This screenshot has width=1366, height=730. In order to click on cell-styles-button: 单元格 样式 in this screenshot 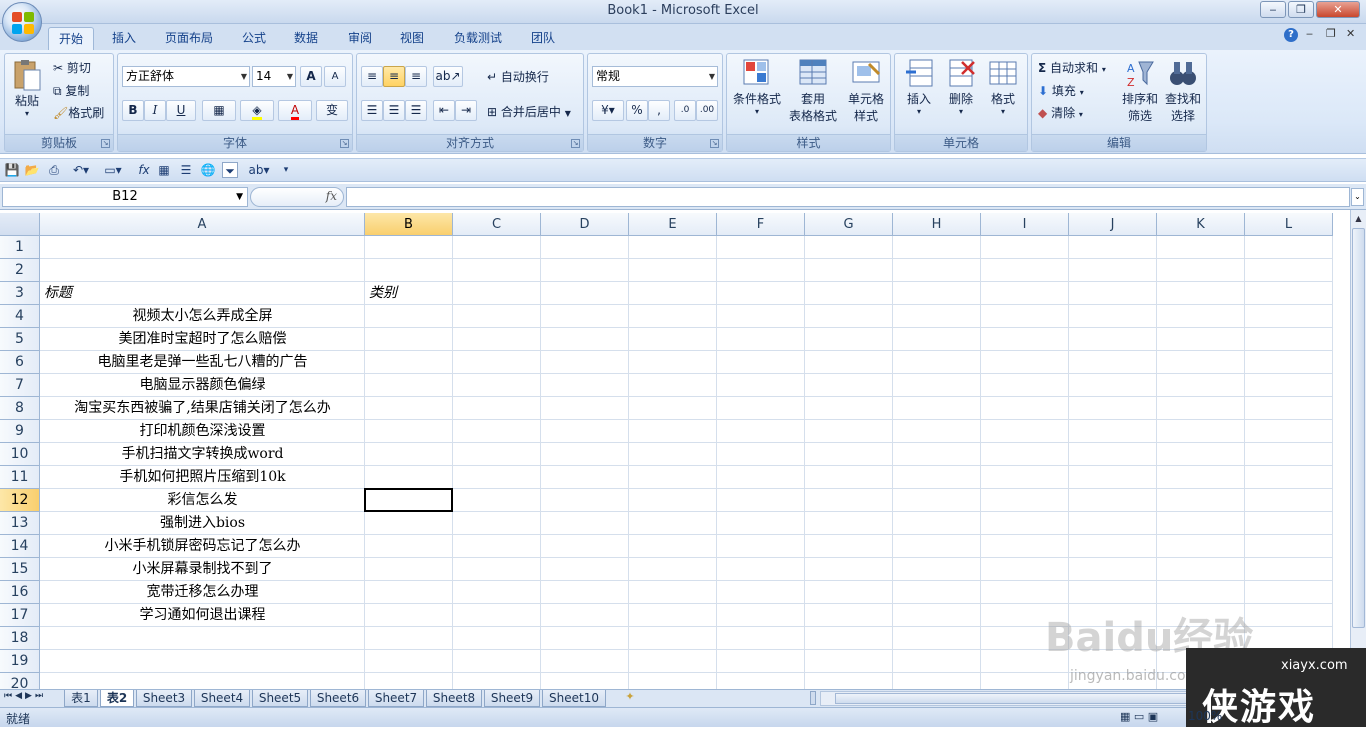, I will do `click(866, 91)`.